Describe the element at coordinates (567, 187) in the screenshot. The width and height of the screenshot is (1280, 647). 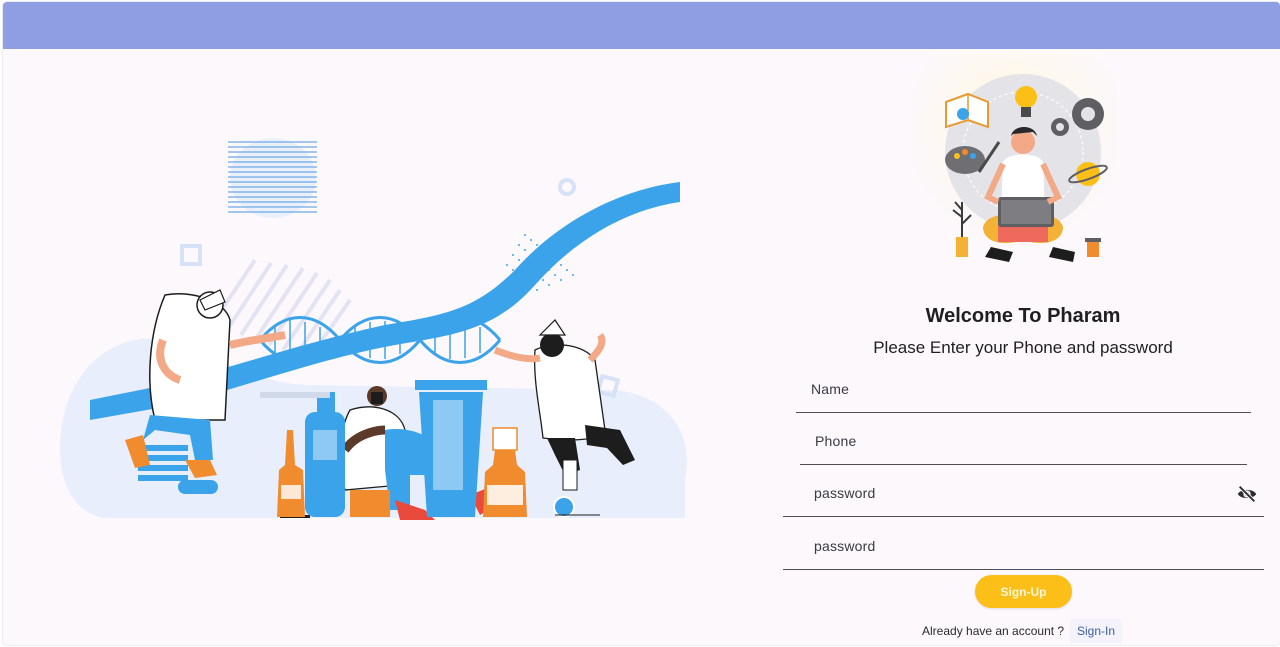
I see `deco-circle` at that location.